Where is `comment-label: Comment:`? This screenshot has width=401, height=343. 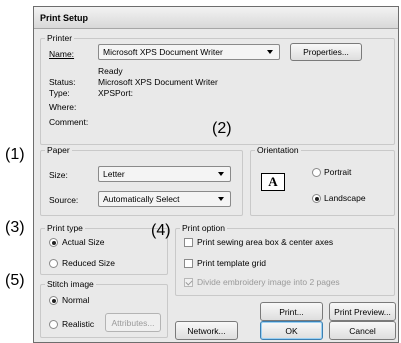 comment-label: Comment: is located at coordinates (69, 122).